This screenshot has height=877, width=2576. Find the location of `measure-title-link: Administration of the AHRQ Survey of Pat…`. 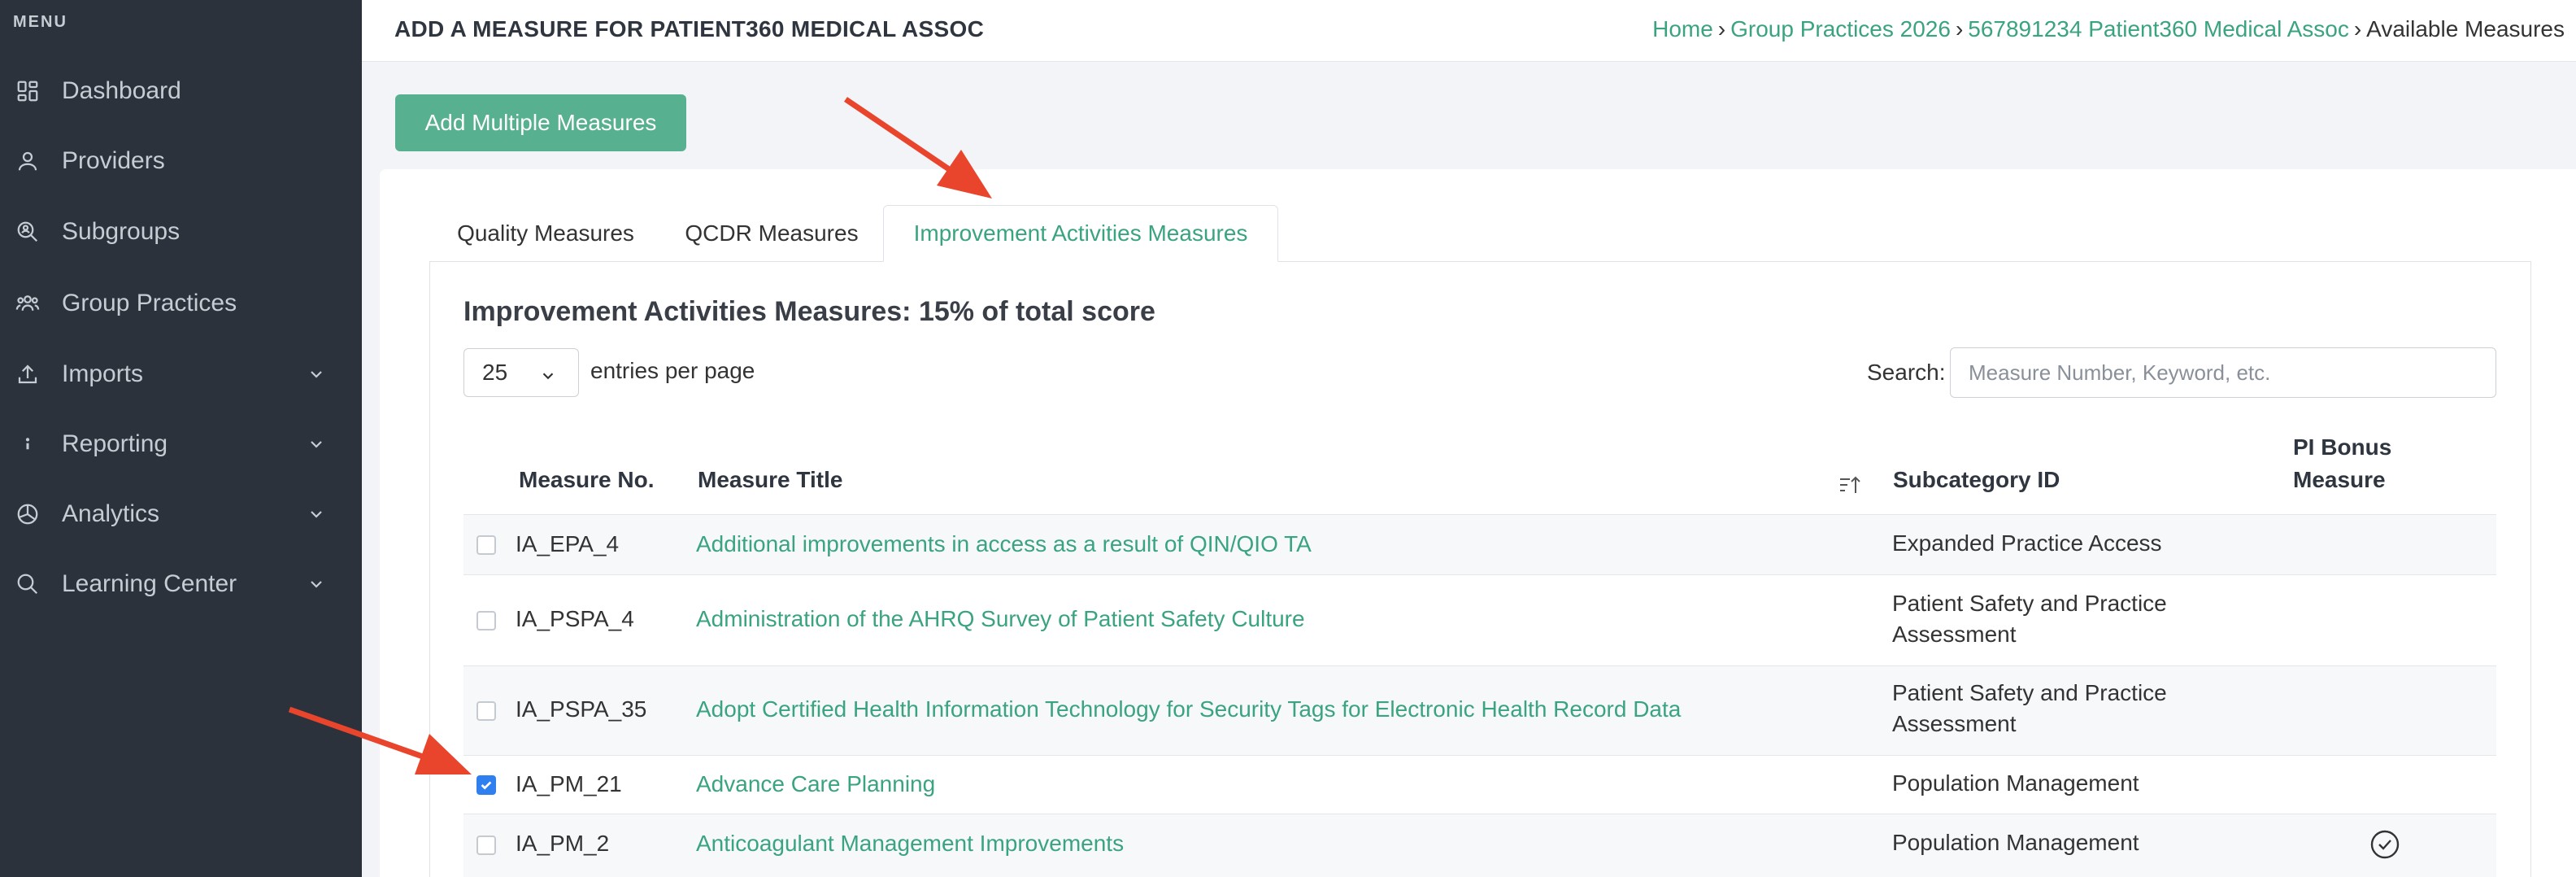

measure-title-link: Administration of the AHRQ Survey of Pat… is located at coordinates (1001, 619).